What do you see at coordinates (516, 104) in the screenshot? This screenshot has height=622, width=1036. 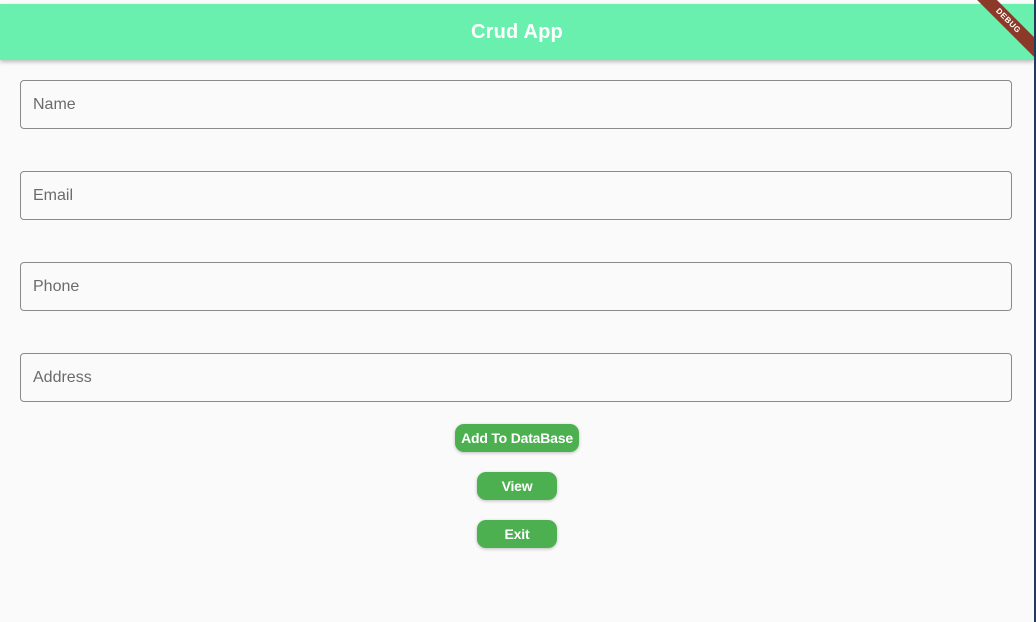 I see `name-field` at bounding box center [516, 104].